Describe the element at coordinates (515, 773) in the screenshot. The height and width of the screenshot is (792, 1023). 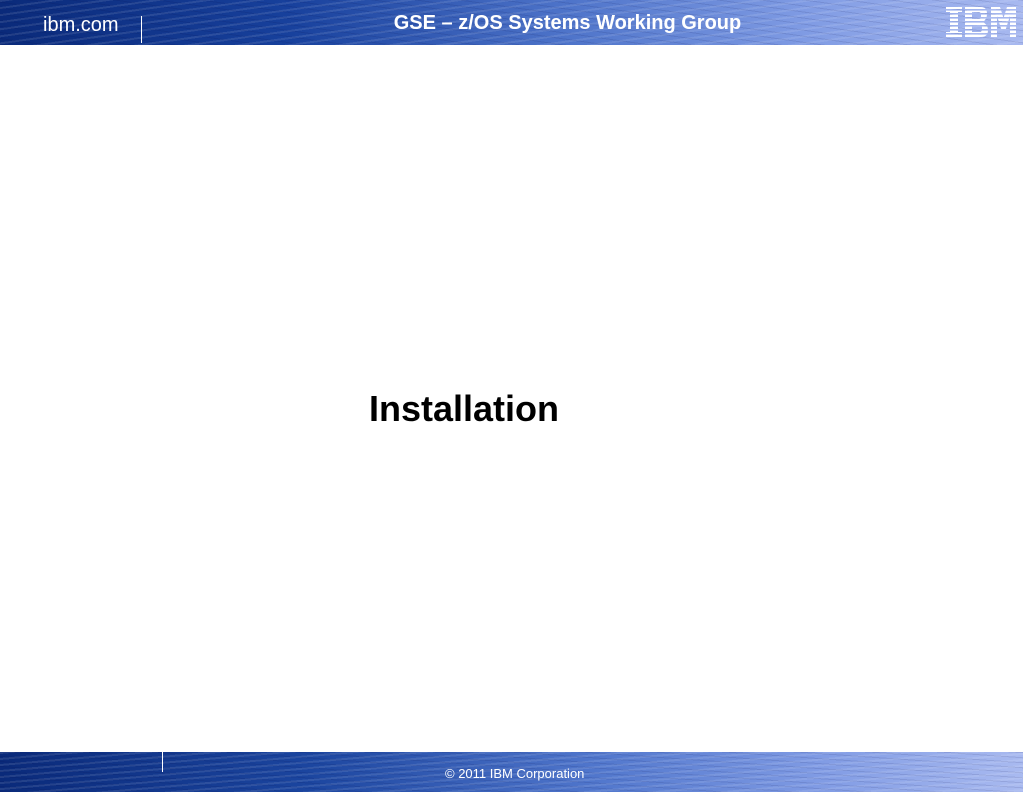
I see `copyright-text: © 2011 IBM Corporation` at that location.